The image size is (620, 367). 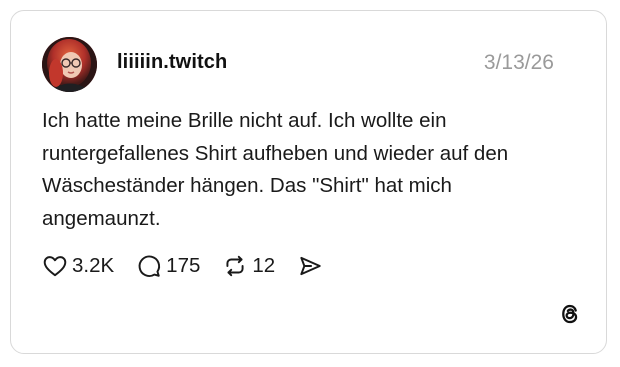 I want to click on avatar-image, so click(x=69, y=64).